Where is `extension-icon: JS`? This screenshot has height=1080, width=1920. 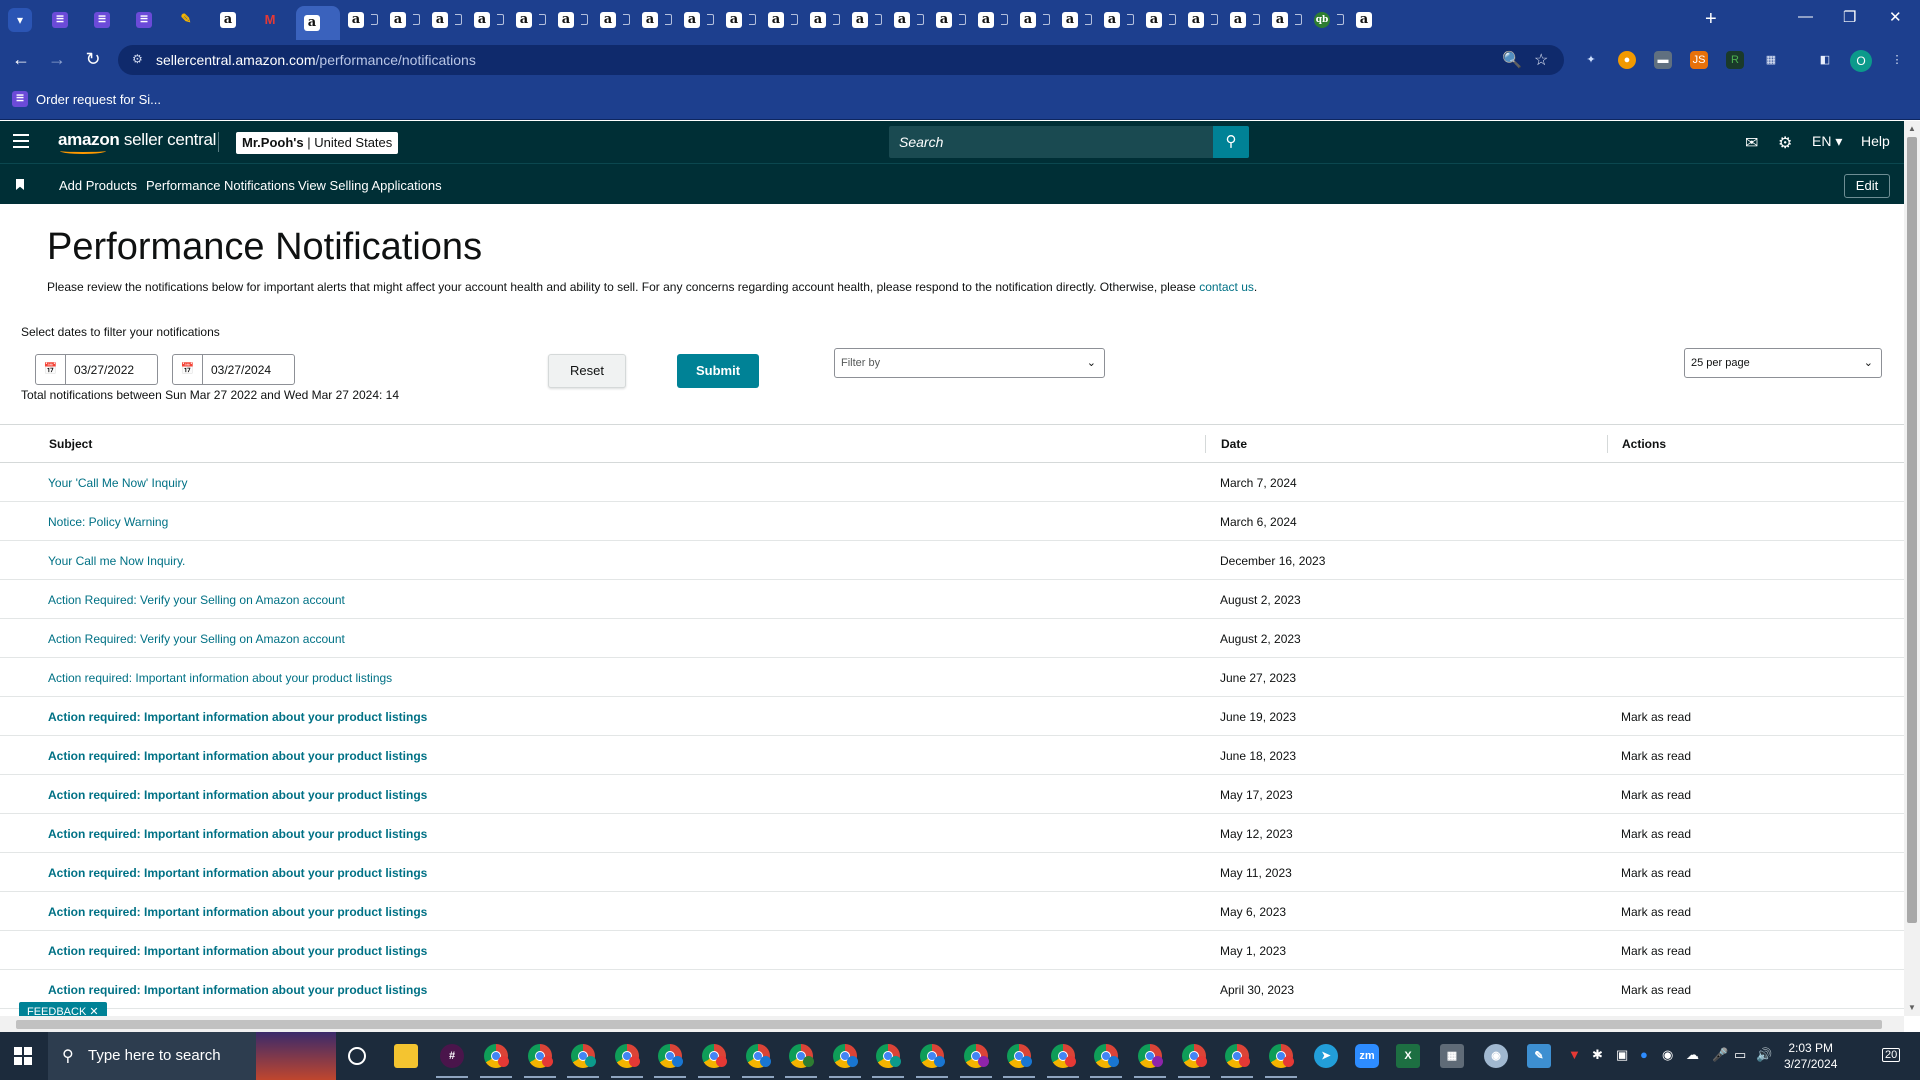 extension-icon: JS is located at coordinates (1699, 60).